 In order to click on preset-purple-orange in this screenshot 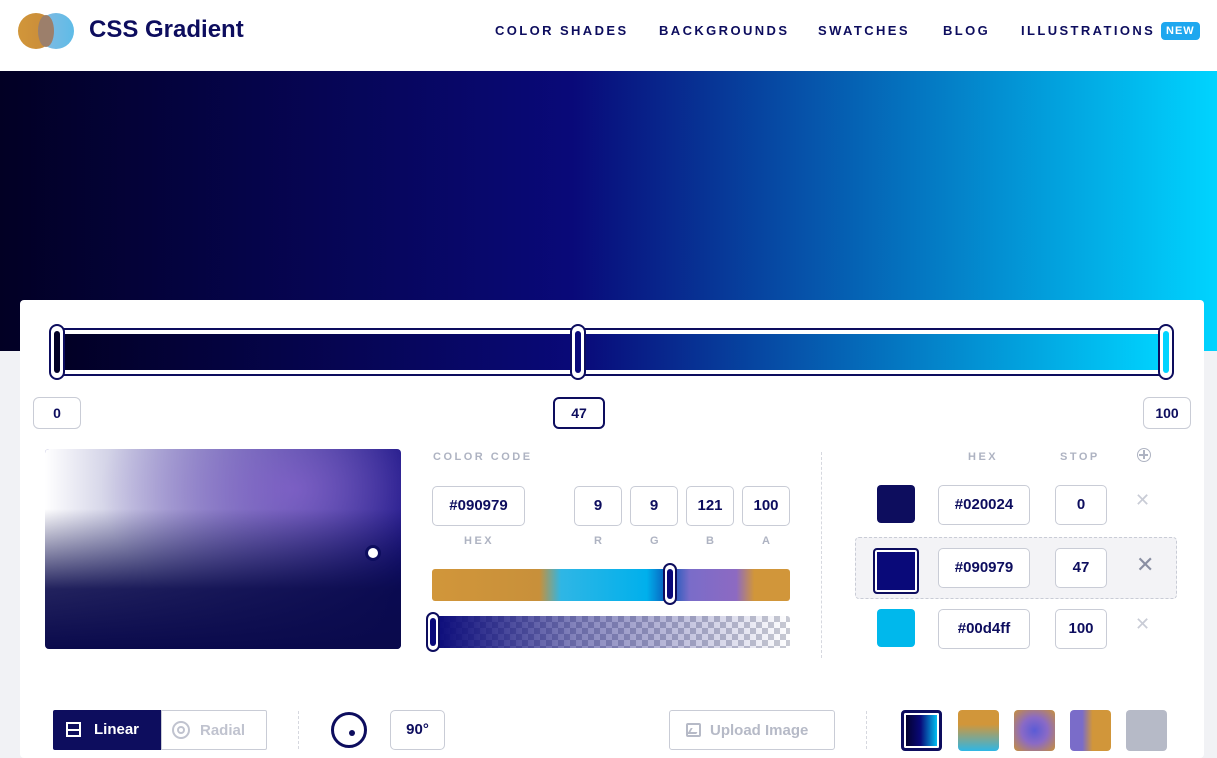, I will do `click(1090, 730)`.